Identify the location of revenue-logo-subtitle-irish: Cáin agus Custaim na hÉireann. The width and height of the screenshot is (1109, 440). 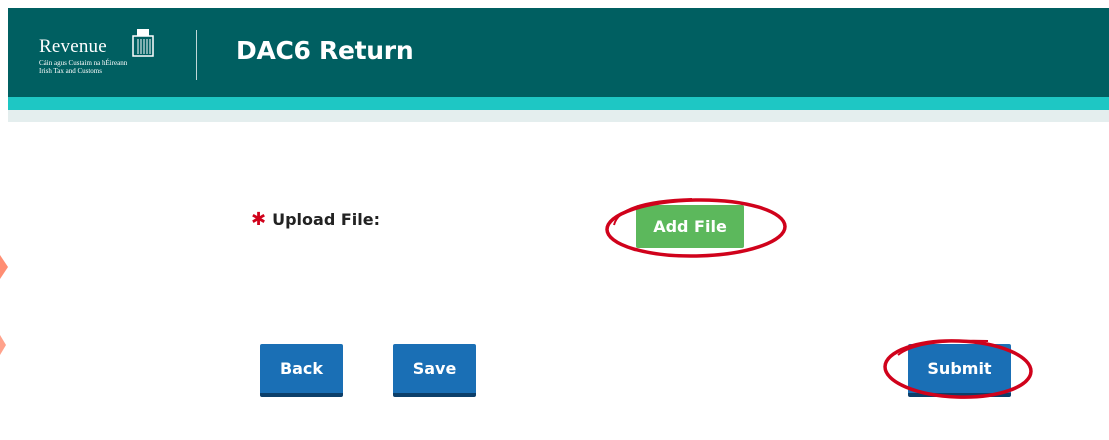
(83, 63).